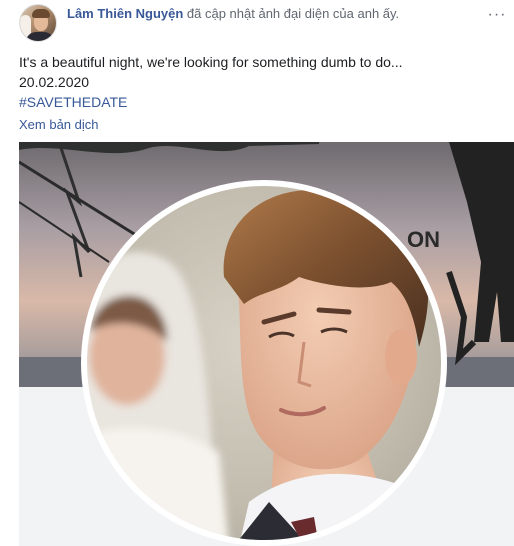  I want to click on cover-text: ON, so click(423, 239).